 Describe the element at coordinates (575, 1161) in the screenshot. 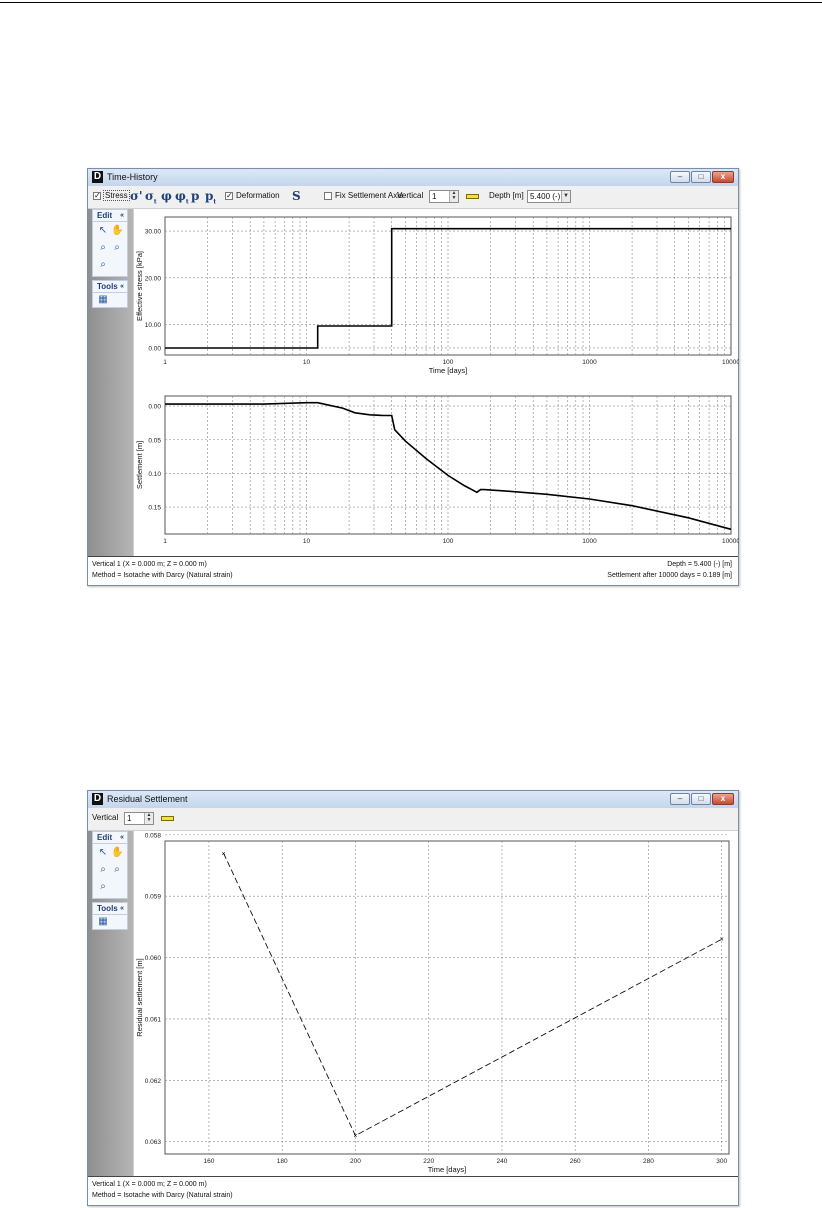

I see `x-tick-label: 260` at that location.